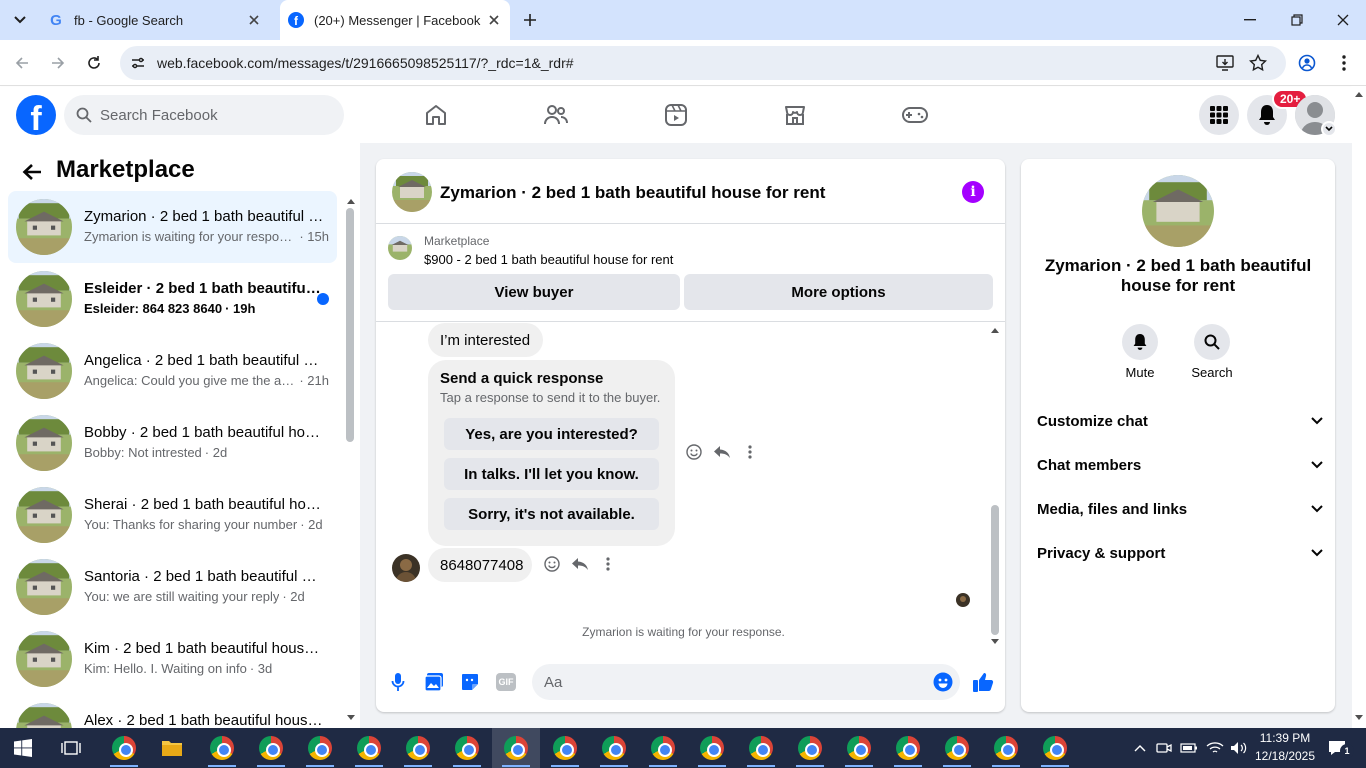 The image size is (1366, 768). Describe the element at coordinates (436, 115) in the screenshot. I see `home-nav-icon` at that location.